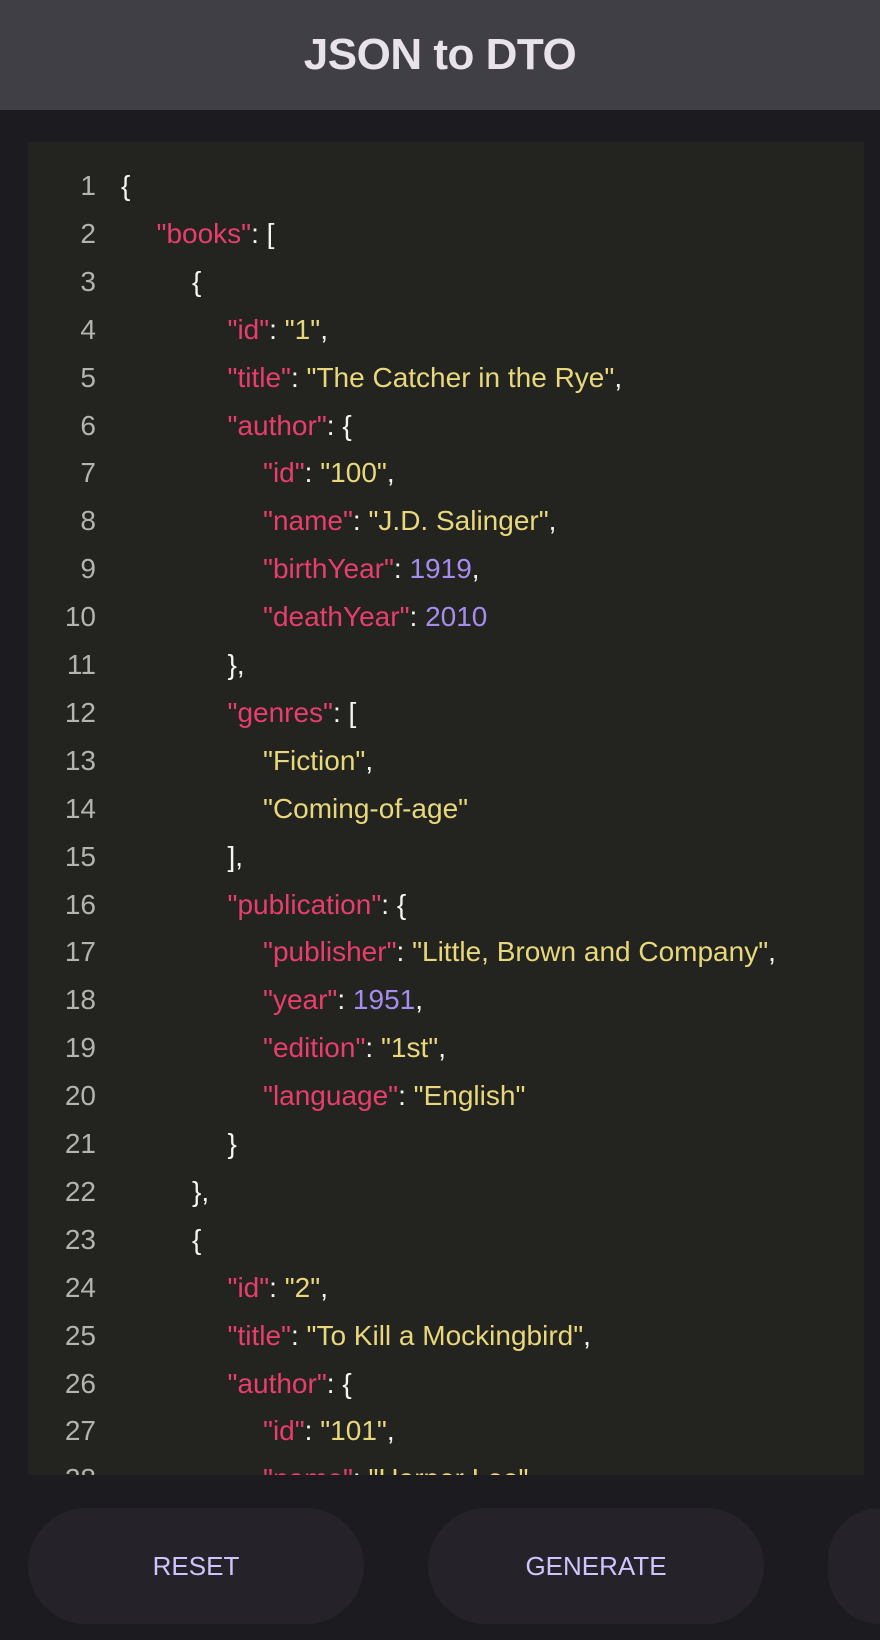 This screenshot has width=880, height=1640. Describe the element at coordinates (384, 1000) in the screenshot. I see `token-num: 1951` at that location.